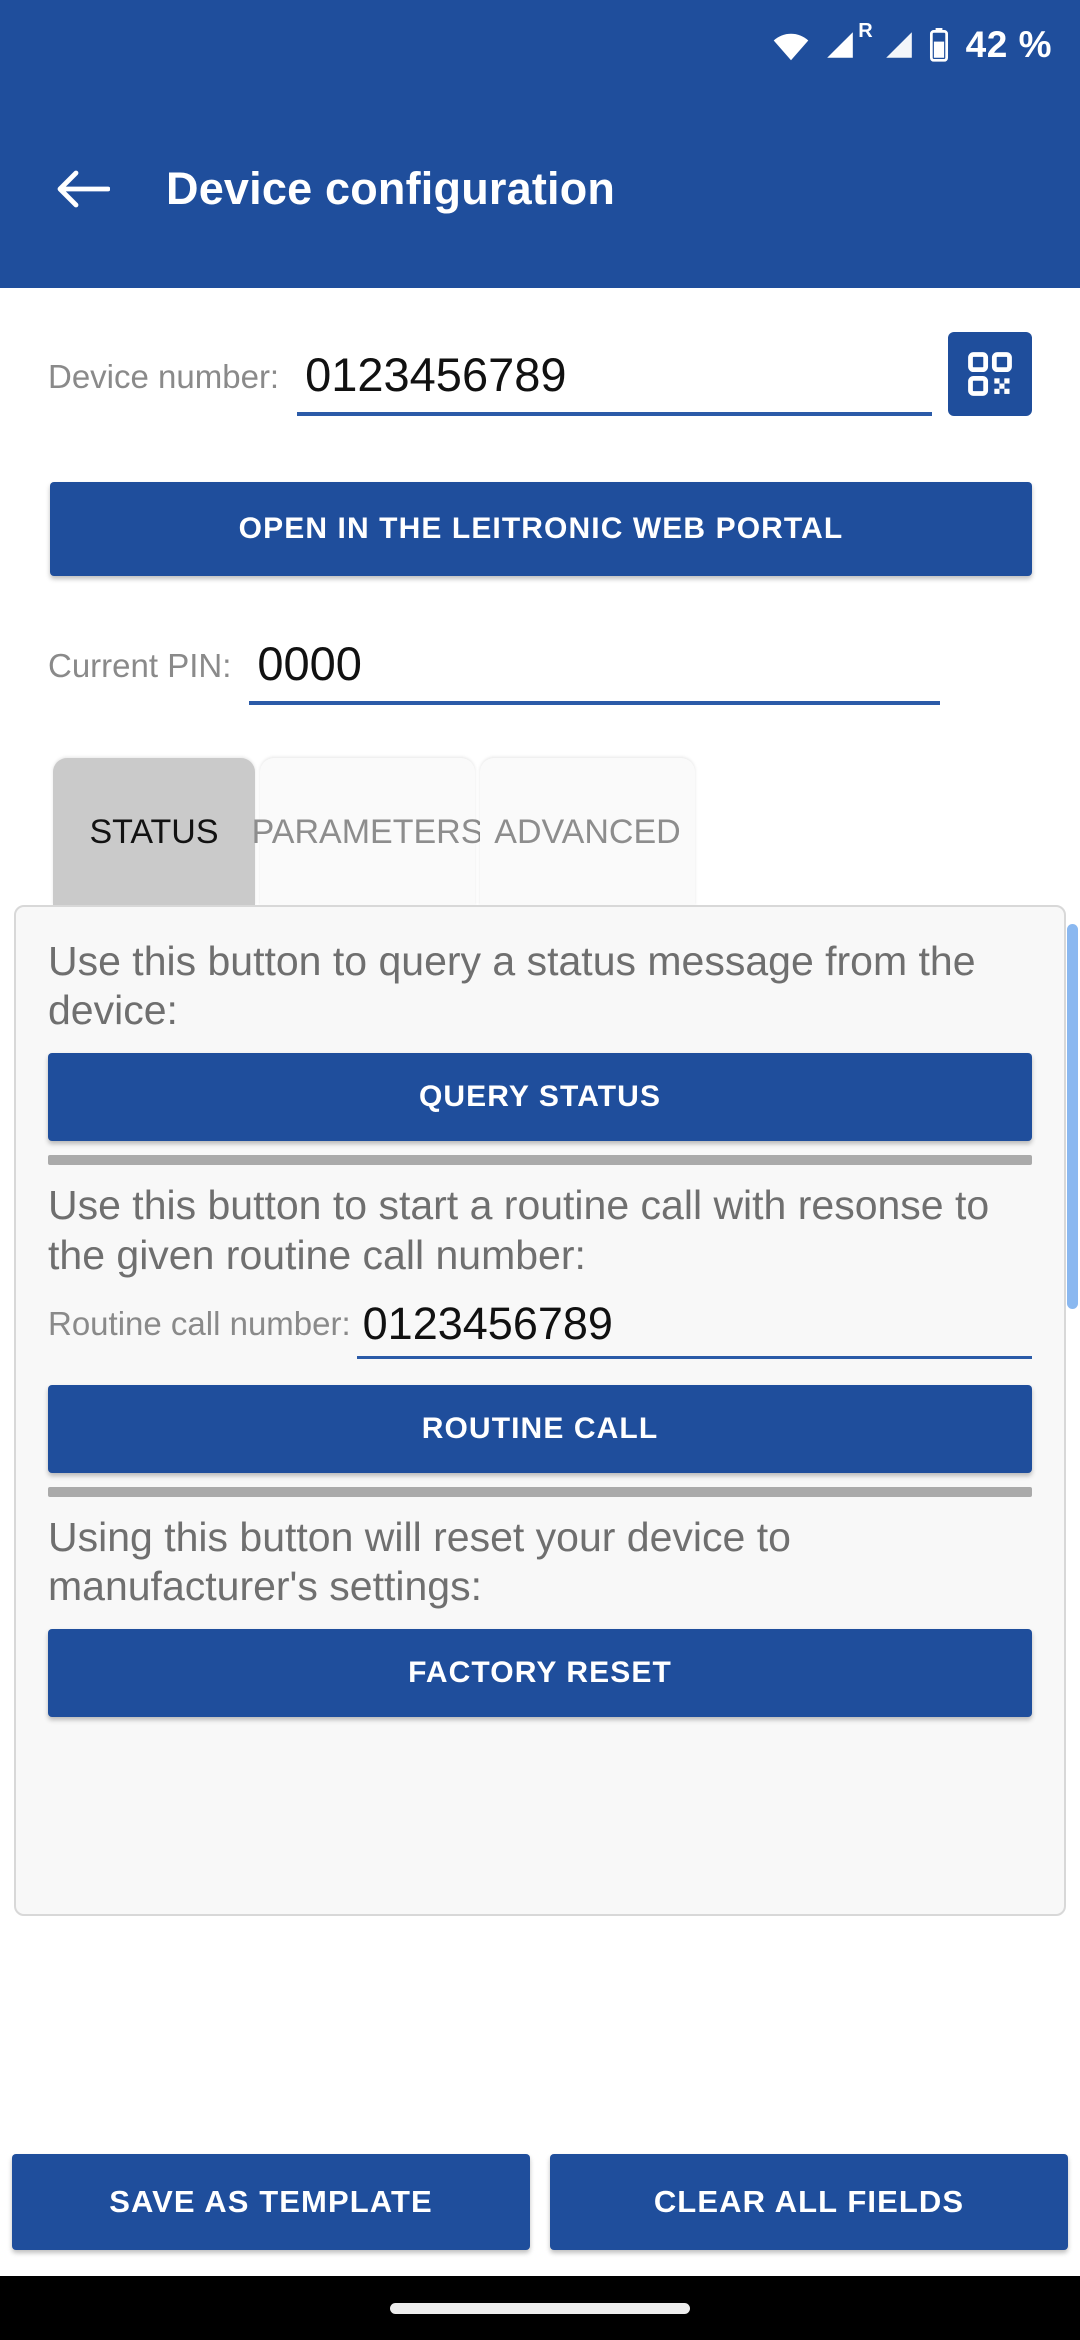 The width and height of the screenshot is (1080, 2340). I want to click on device-number-row: Device number:, so click(540, 374).